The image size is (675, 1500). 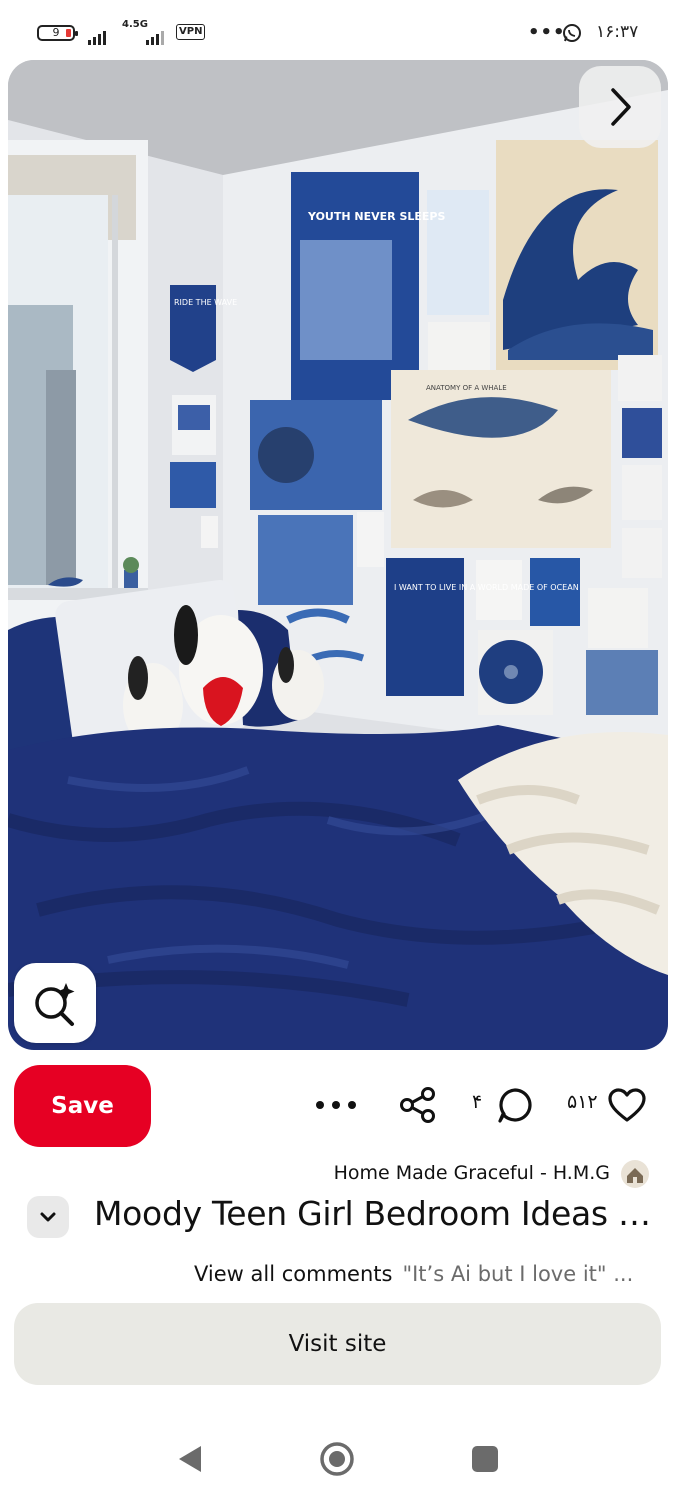 What do you see at coordinates (515, 1105) in the screenshot?
I see `comment-bubble-icon` at bounding box center [515, 1105].